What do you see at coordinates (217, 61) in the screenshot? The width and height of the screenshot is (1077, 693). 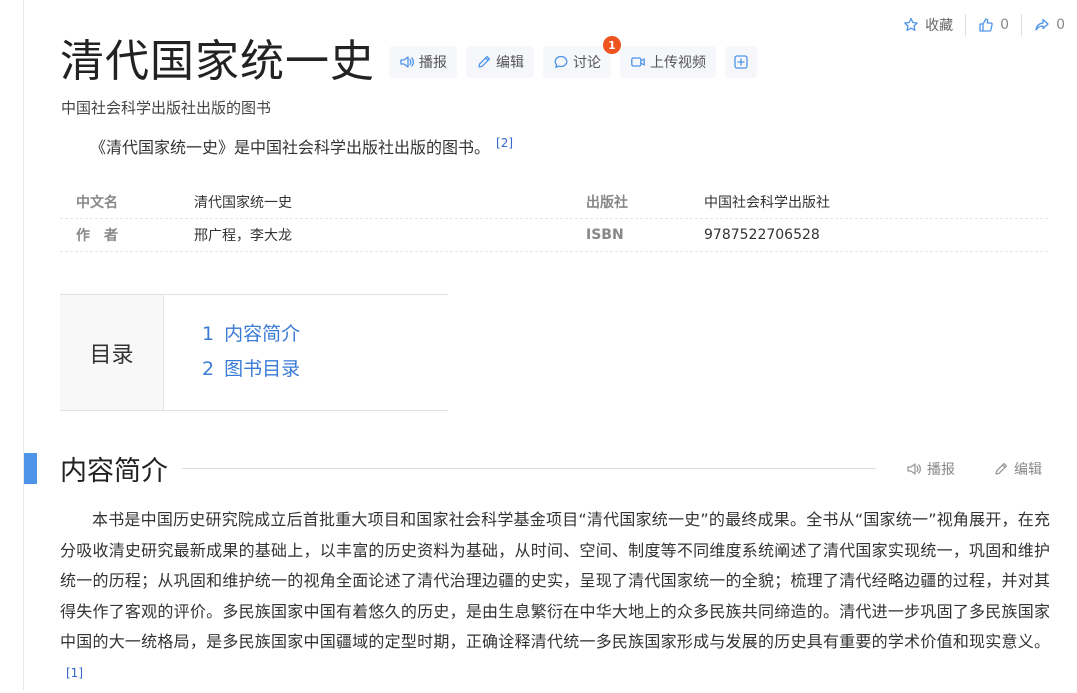 I see `page-title: 清代国家统一史` at bounding box center [217, 61].